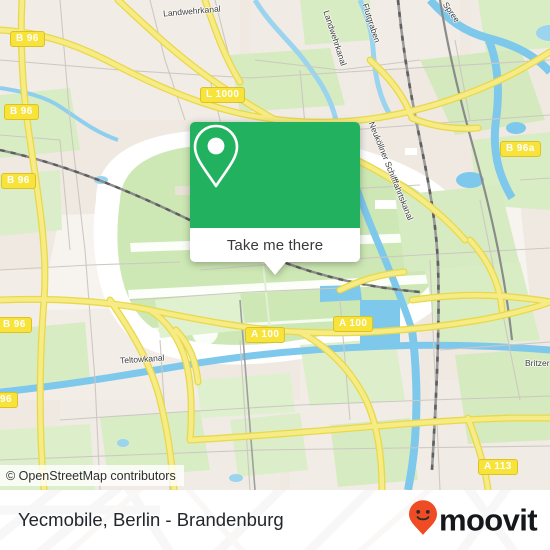 This screenshot has width=550, height=550. I want to click on popup-icon-area, so click(275, 175).